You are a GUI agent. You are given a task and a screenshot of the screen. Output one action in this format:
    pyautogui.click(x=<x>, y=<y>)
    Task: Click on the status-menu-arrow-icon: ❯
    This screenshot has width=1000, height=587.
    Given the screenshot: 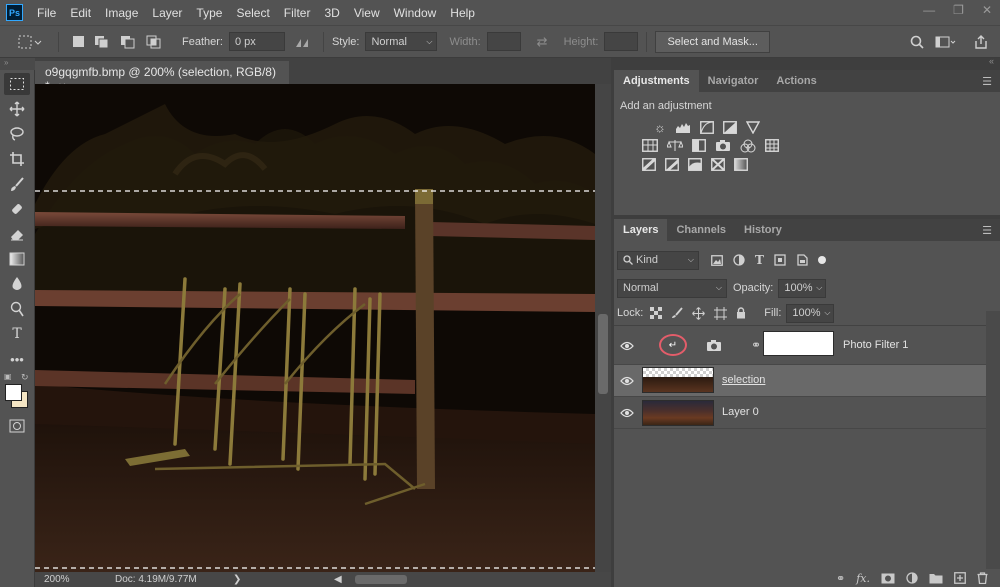 What is the action you would take?
    pyautogui.click(x=237, y=579)
    